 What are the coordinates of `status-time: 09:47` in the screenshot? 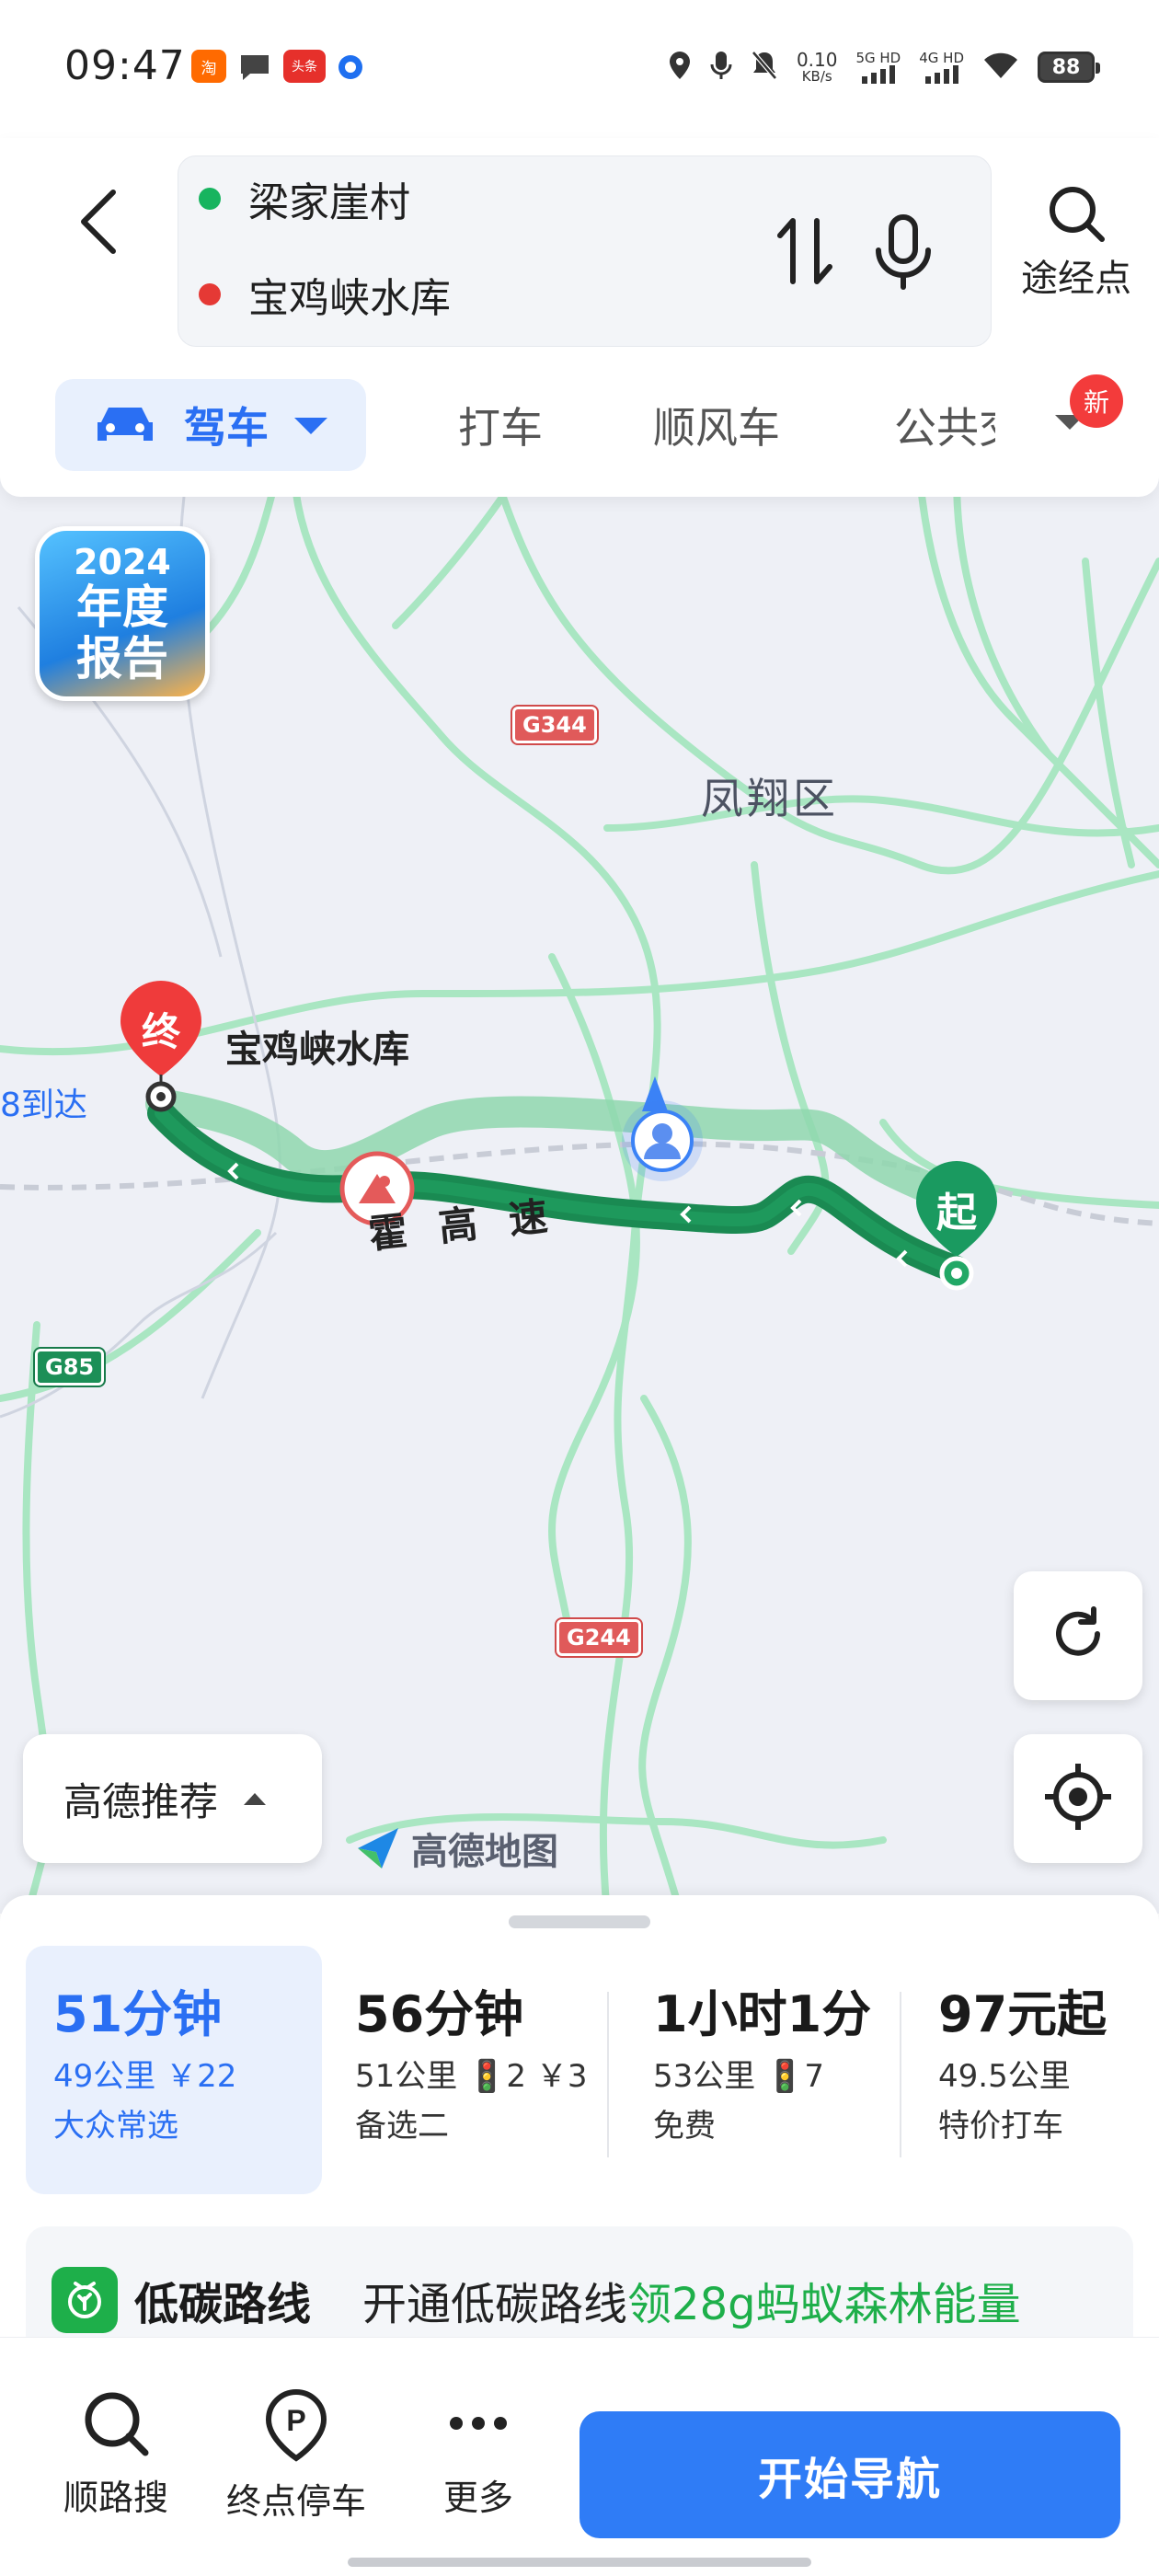 It's located at (125, 65).